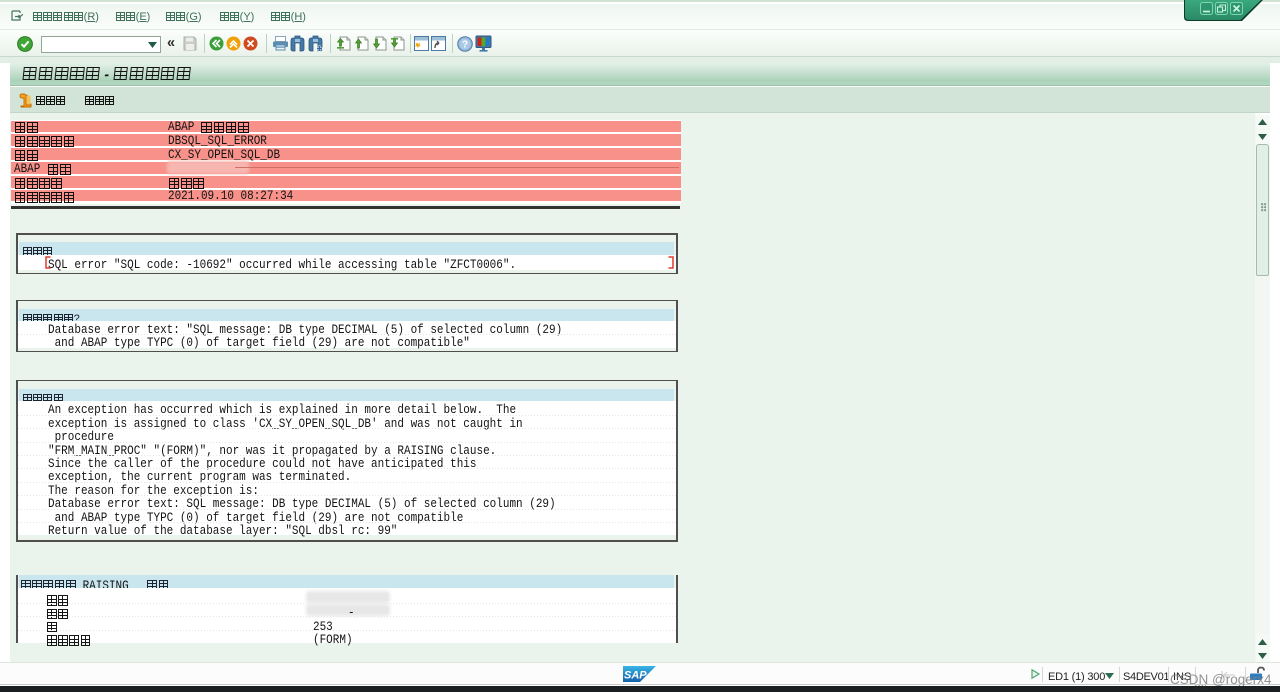 The height and width of the screenshot is (692, 1280). What do you see at coordinates (635, 676) in the screenshot?
I see `svg-text: SAP` at bounding box center [635, 676].